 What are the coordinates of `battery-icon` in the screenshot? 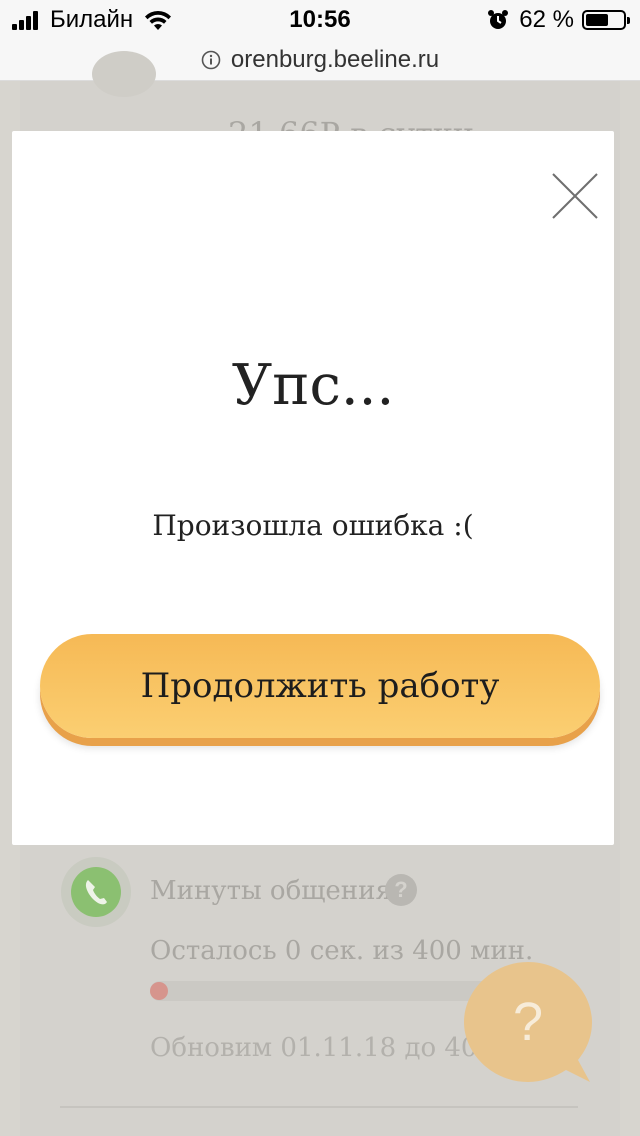 It's located at (606, 20).